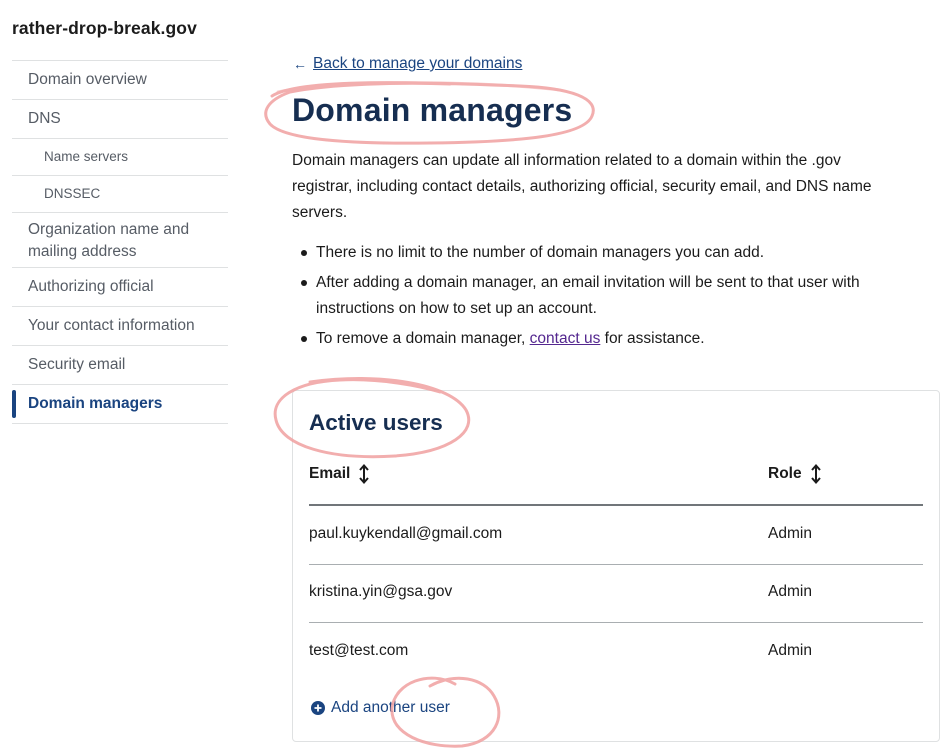 The width and height of the screenshot is (950, 754). I want to click on sidebar-item-label: Domain managers, so click(95, 403).